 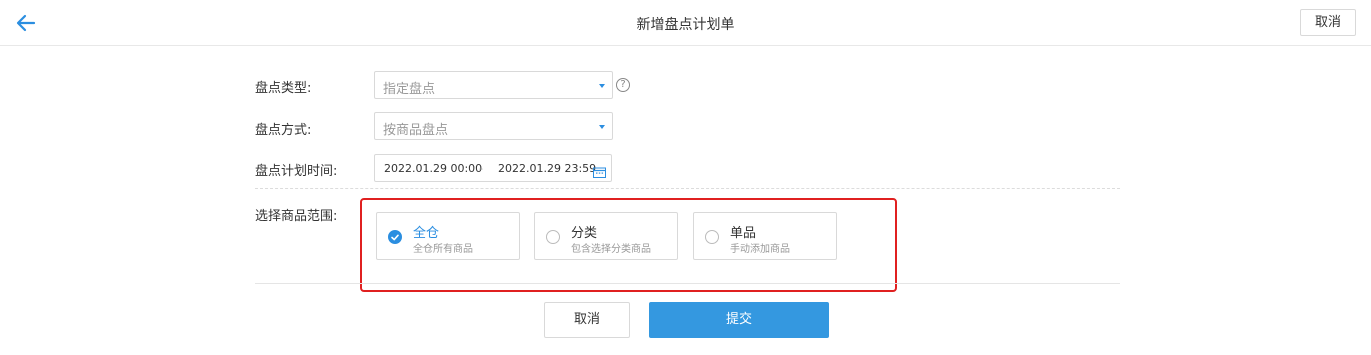 What do you see at coordinates (765, 236) in the screenshot?
I see `scope-option-single: 单品 手动添加商品` at bounding box center [765, 236].